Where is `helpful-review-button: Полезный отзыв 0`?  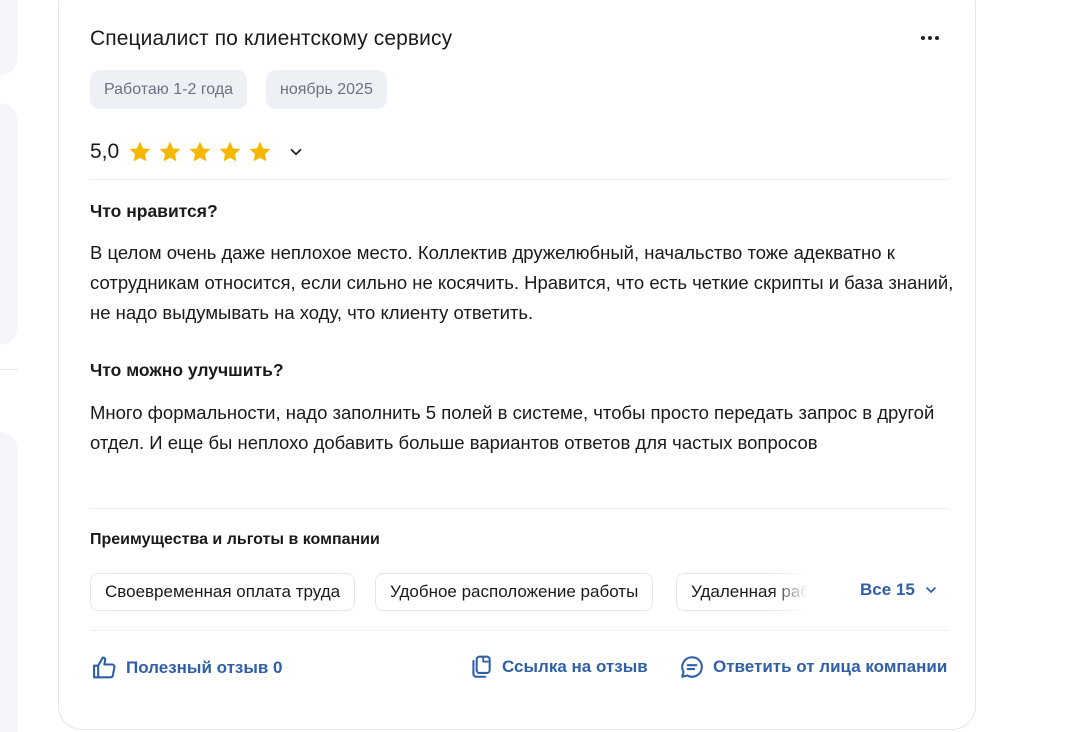
helpful-review-button: Полезный отзыв 0 is located at coordinates (186, 668).